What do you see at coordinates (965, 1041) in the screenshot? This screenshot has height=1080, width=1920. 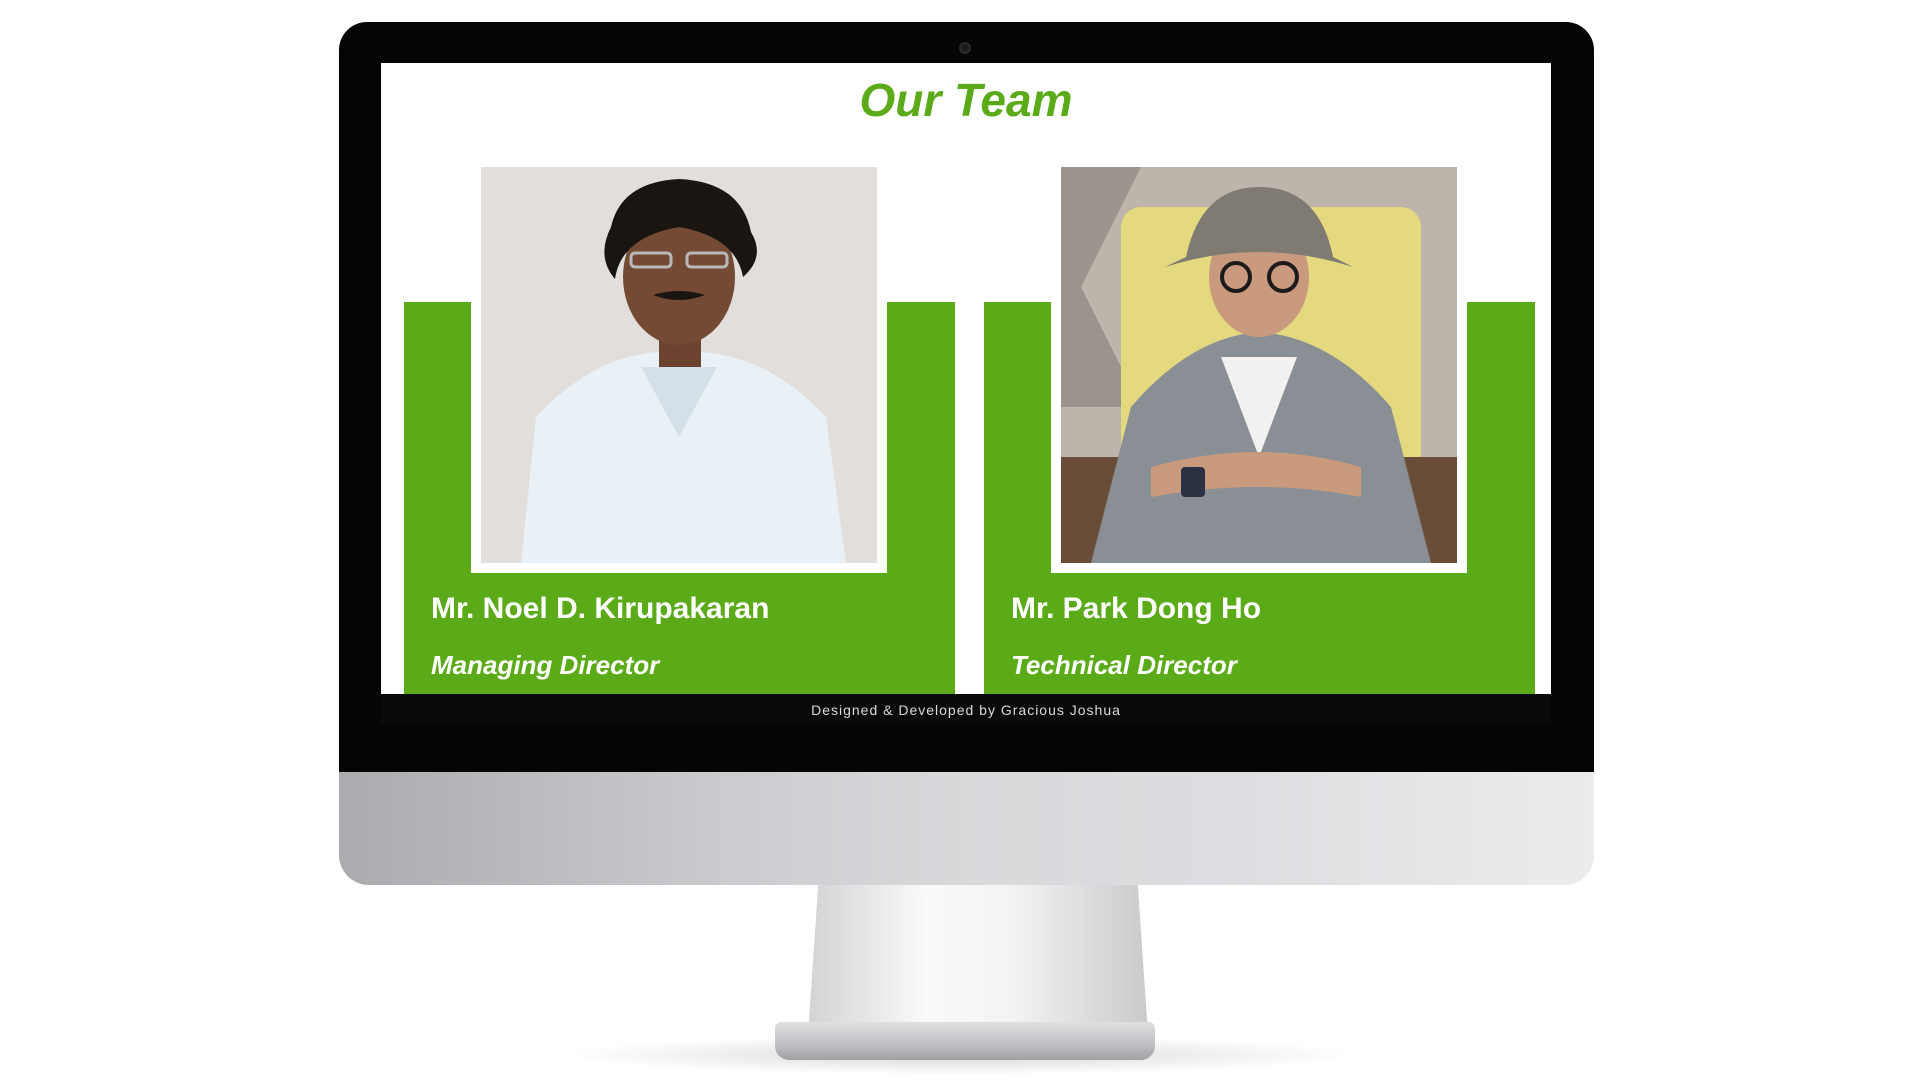 I see `imac-stand-base` at bounding box center [965, 1041].